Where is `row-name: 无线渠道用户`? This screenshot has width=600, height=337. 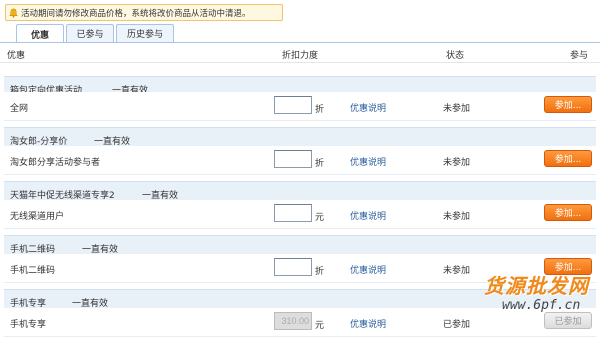 row-name: 无线渠道用户 is located at coordinates (37, 217).